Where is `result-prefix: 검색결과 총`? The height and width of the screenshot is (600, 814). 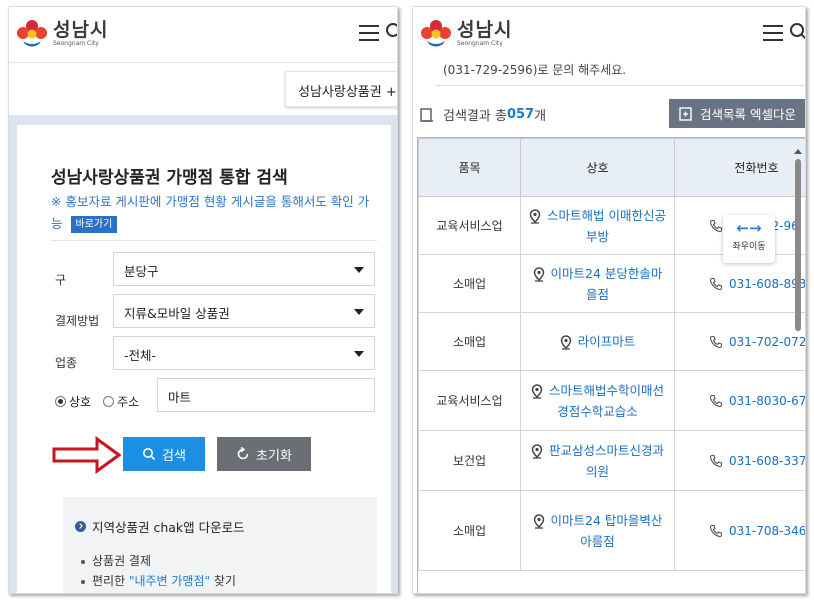
result-prefix: 검색결과 총 is located at coordinates (475, 116).